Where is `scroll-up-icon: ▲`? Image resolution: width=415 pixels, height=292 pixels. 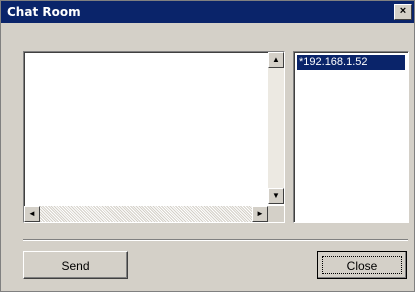
scroll-up-icon: ▲ is located at coordinates (276, 60).